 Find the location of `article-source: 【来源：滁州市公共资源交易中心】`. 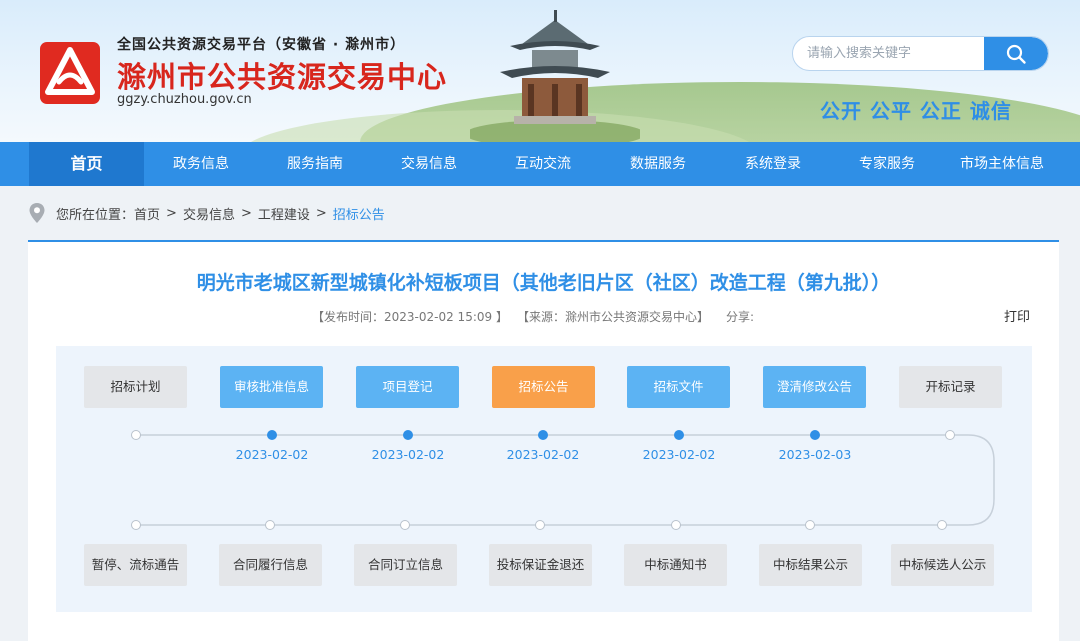

article-source: 【来源：滁州市公共资源交易中心】 is located at coordinates (613, 317).